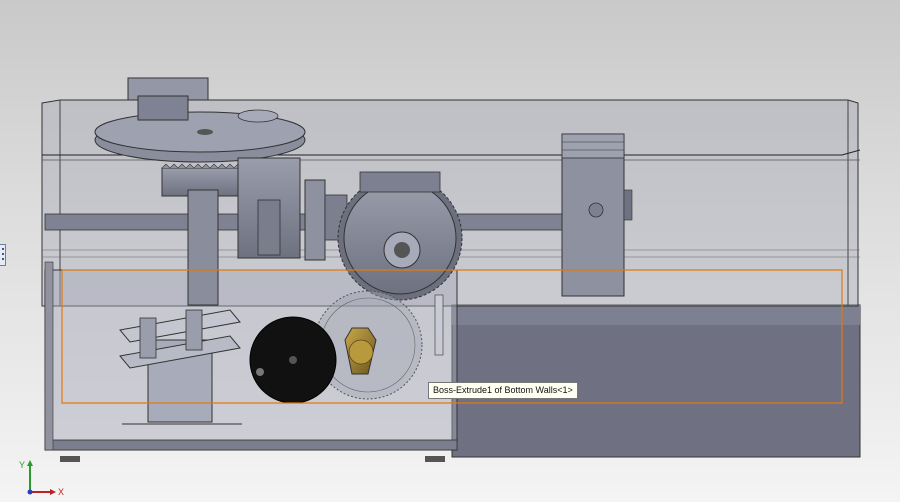  What do you see at coordinates (22, 465) in the screenshot?
I see `triad-y-label: Y` at bounding box center [22, 465].